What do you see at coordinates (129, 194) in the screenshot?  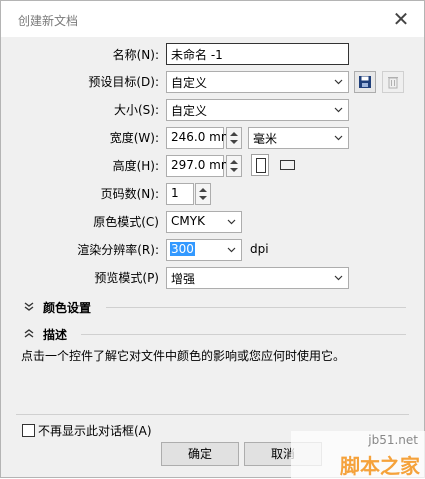 I see `pages-label: 页码数(N):` at bounding box center [129, 194].